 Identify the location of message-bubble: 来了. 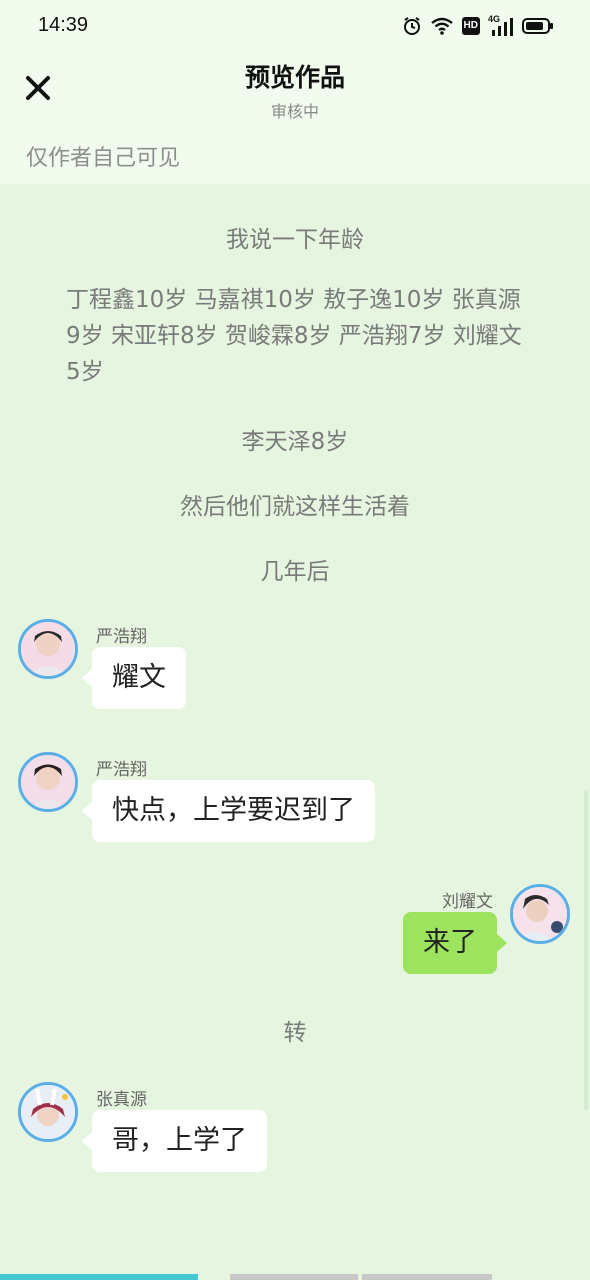
(455, 943).